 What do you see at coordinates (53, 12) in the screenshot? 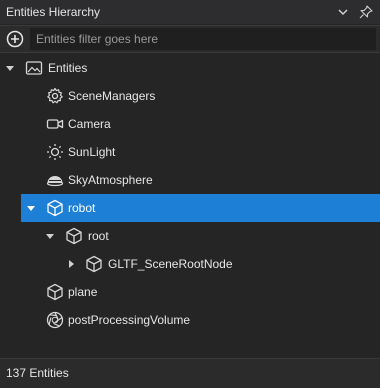
I see `panel-title: Entities Hierarchy` at bounding box center [53, 12].